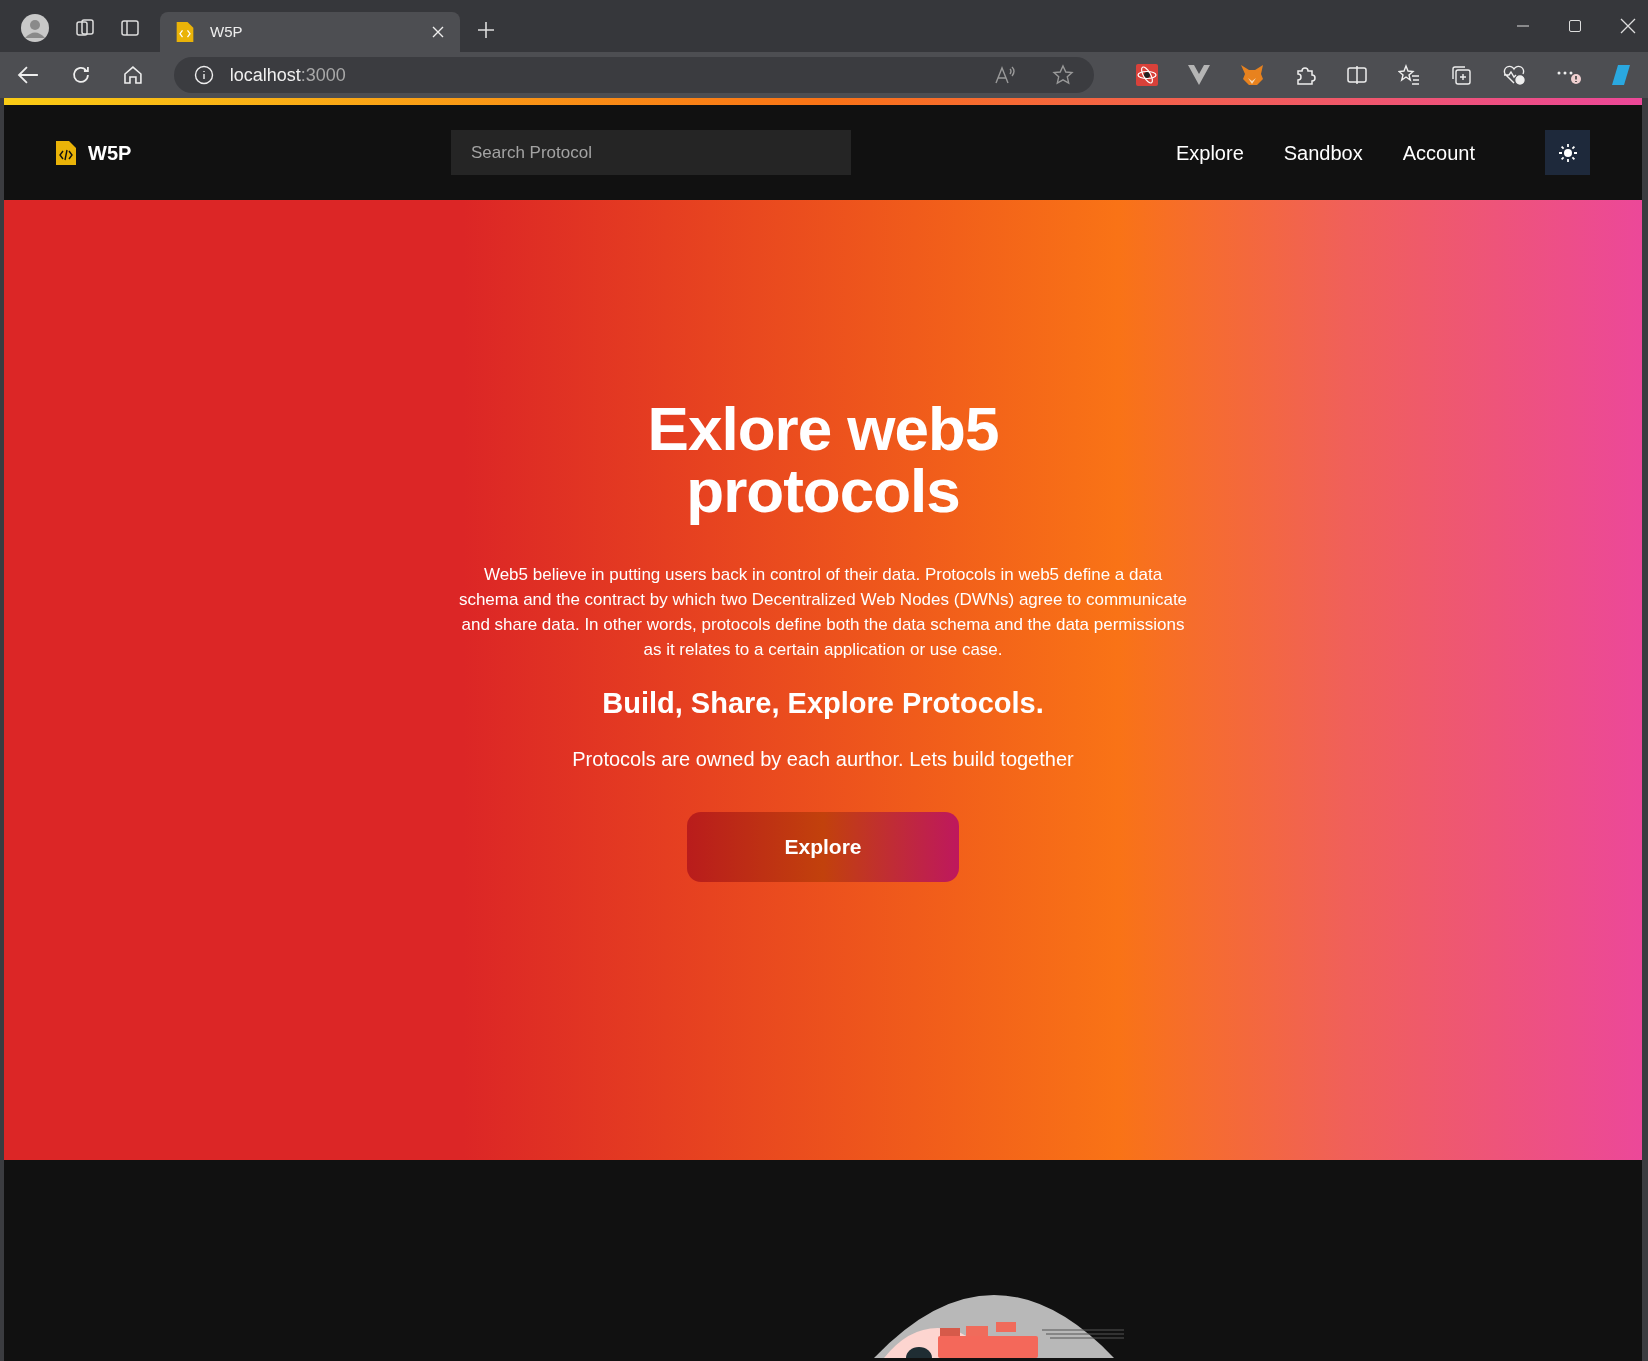 This screenshot has width=1648, height=1361. Describe the element at coordinates (1063, 75) in the screenshot. I see `star-icon` at that location.